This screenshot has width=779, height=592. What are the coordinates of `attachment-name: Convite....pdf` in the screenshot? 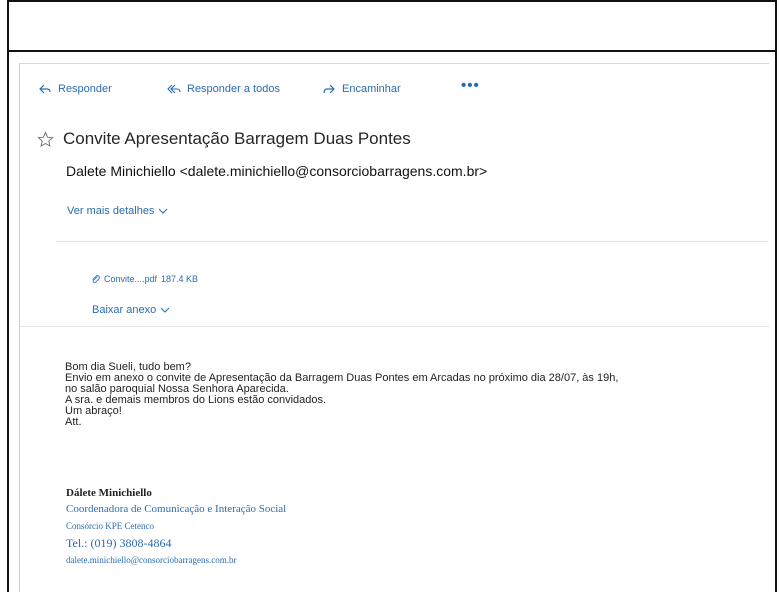 It's located at (131, 279).